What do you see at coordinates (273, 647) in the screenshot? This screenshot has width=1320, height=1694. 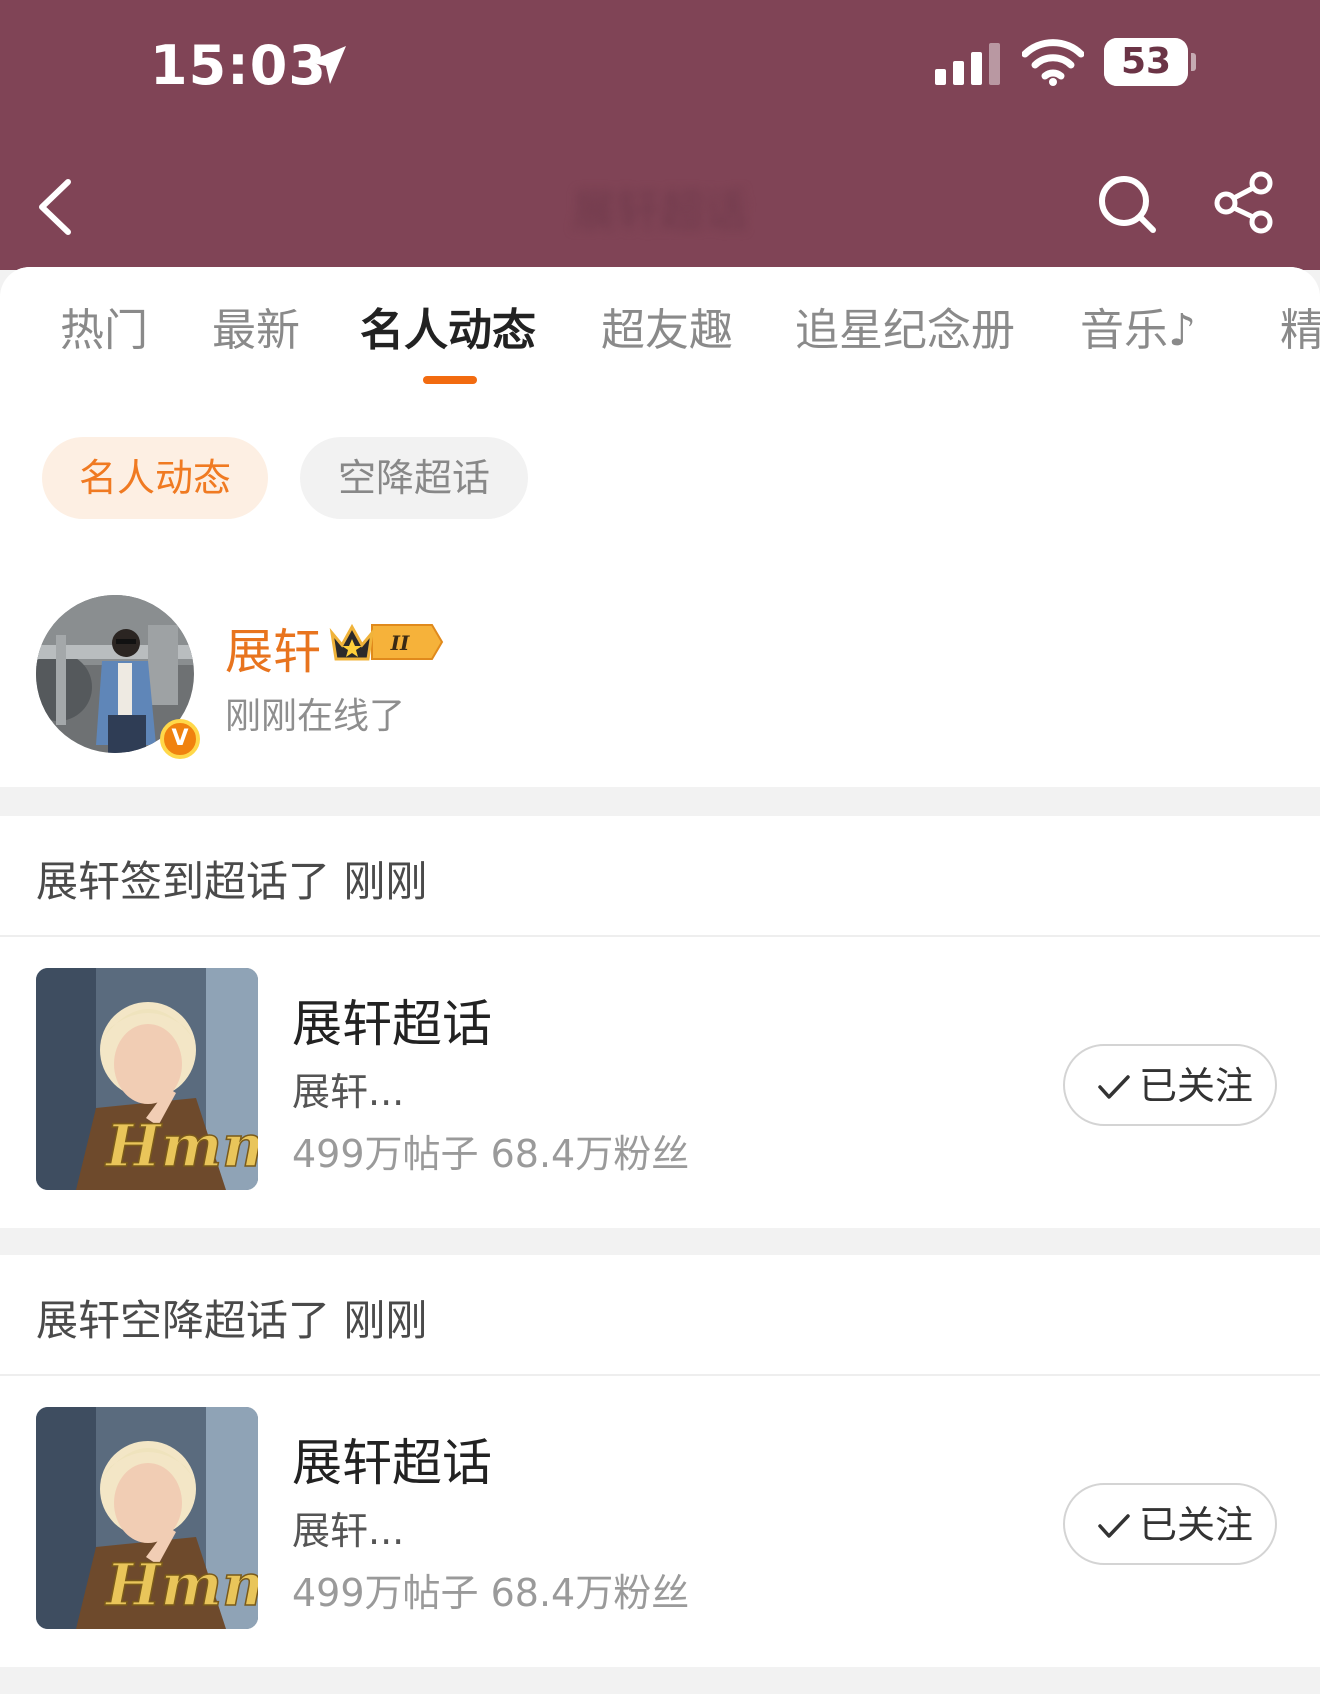 I see `celebrity-name: 展轩` at bounding box center [273, 647].